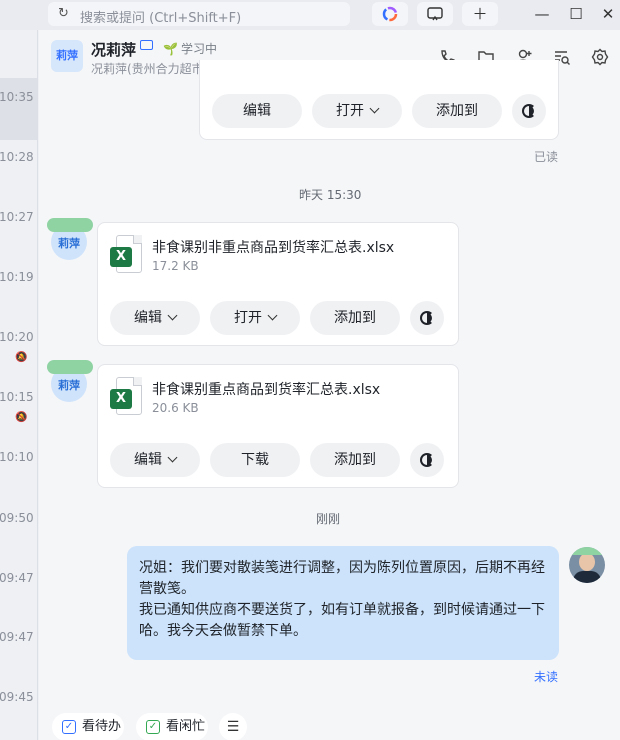 This screenshot has width=620, height=740. I want to click on minimize-icon: —, so click(542, 14).